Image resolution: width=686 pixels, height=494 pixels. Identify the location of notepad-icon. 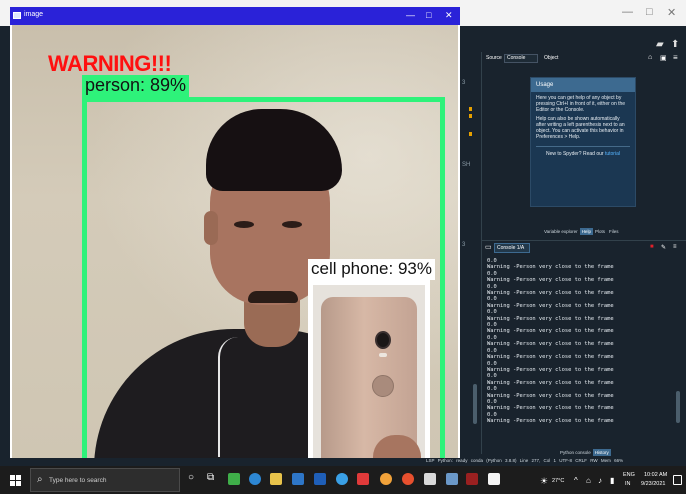
(494, 479).